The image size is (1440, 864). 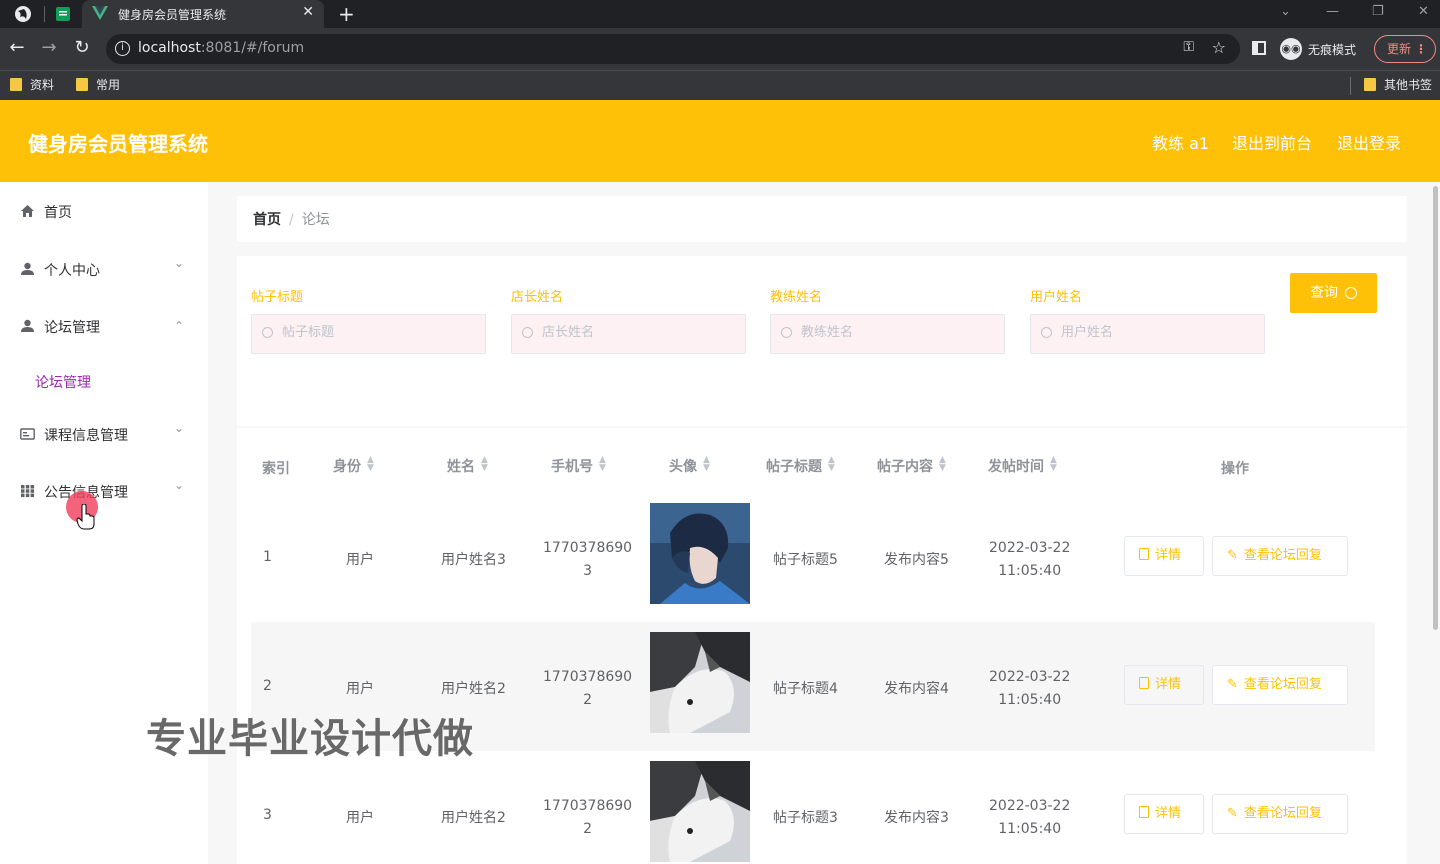 What do you see at coordinates (104, 380) in the screenshot?
I see `submenu-item-forum: 论坛管理` at bounding box center [104, 380].